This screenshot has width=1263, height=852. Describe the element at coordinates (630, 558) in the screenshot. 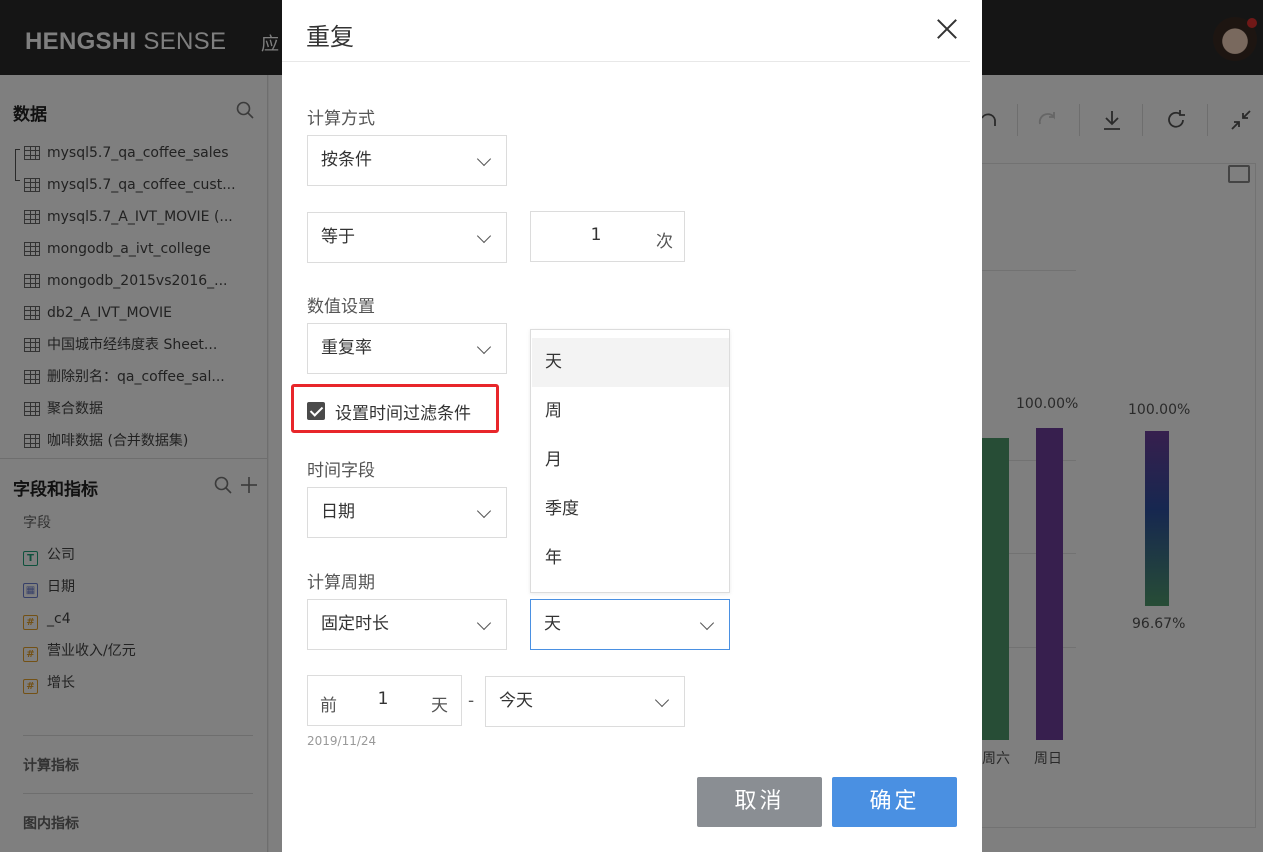

I see `dropdown-option-year: 年` at that location.